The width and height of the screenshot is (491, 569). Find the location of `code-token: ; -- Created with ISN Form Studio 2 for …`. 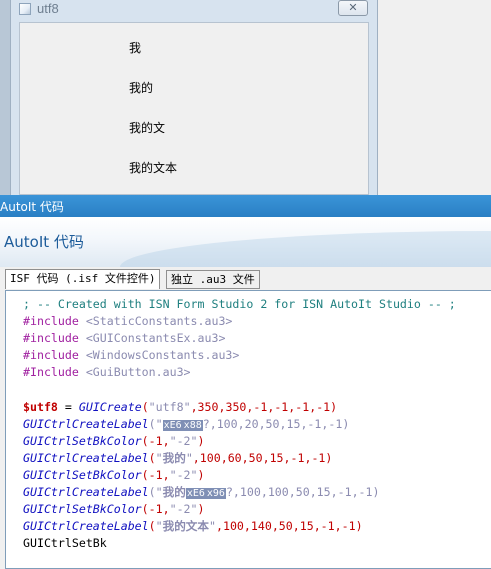

code-token: ; -- Created with ISN Form Studio 2 for … is located at coordinates (239, 304).